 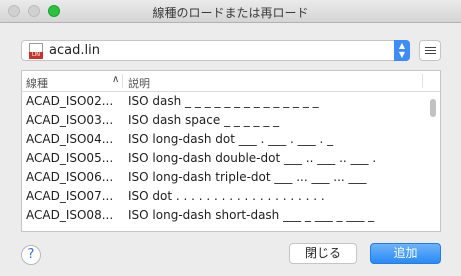 I want to click on chevron-updown-icon: ▲ ▼, so click(x=402, y=50).